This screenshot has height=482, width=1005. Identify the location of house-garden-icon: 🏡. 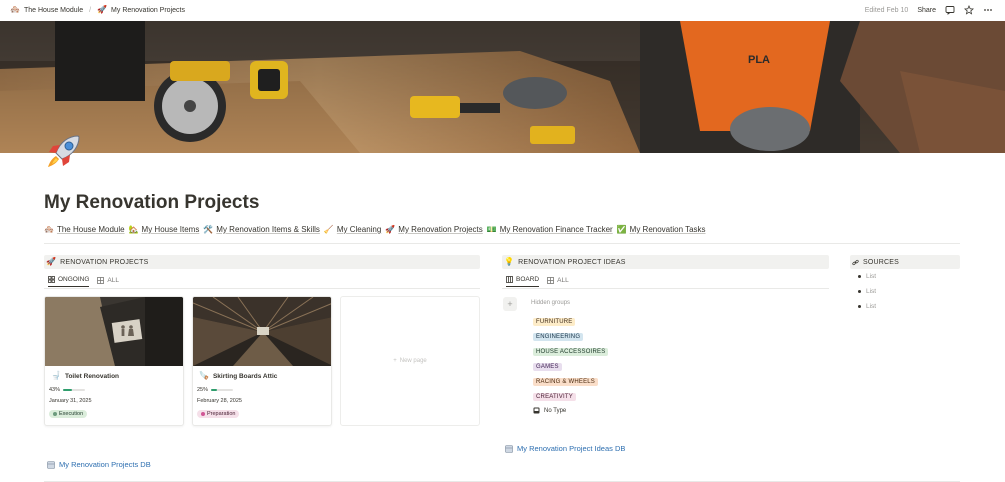
(133, 229).